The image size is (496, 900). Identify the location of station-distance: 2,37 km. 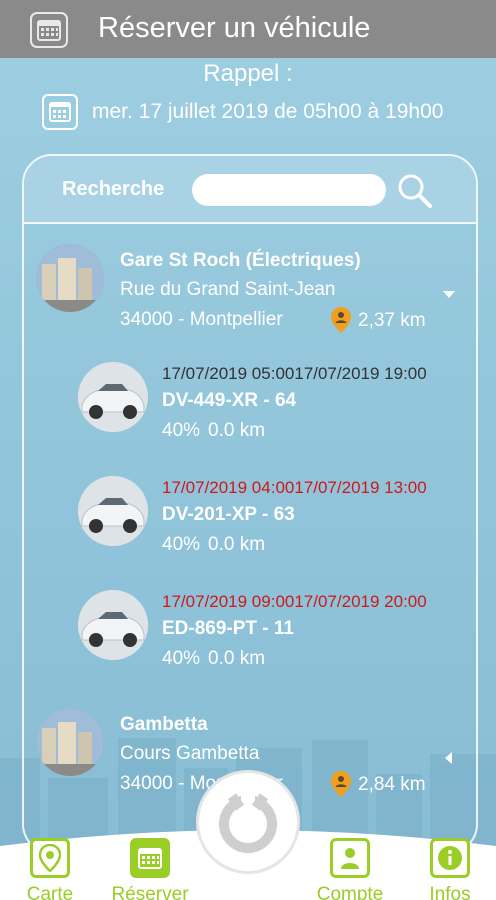
(392, 320).